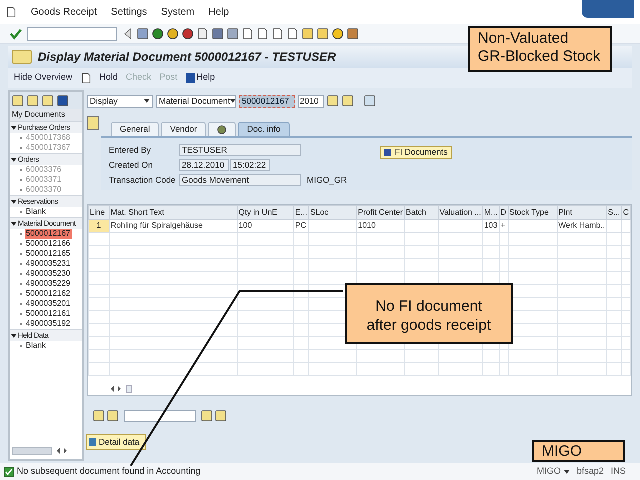 The height and width of the screenshot is (480, 640). Describe the element at coordinates (178, 12) in the screenshot. I see `menu-item: System` at that location.